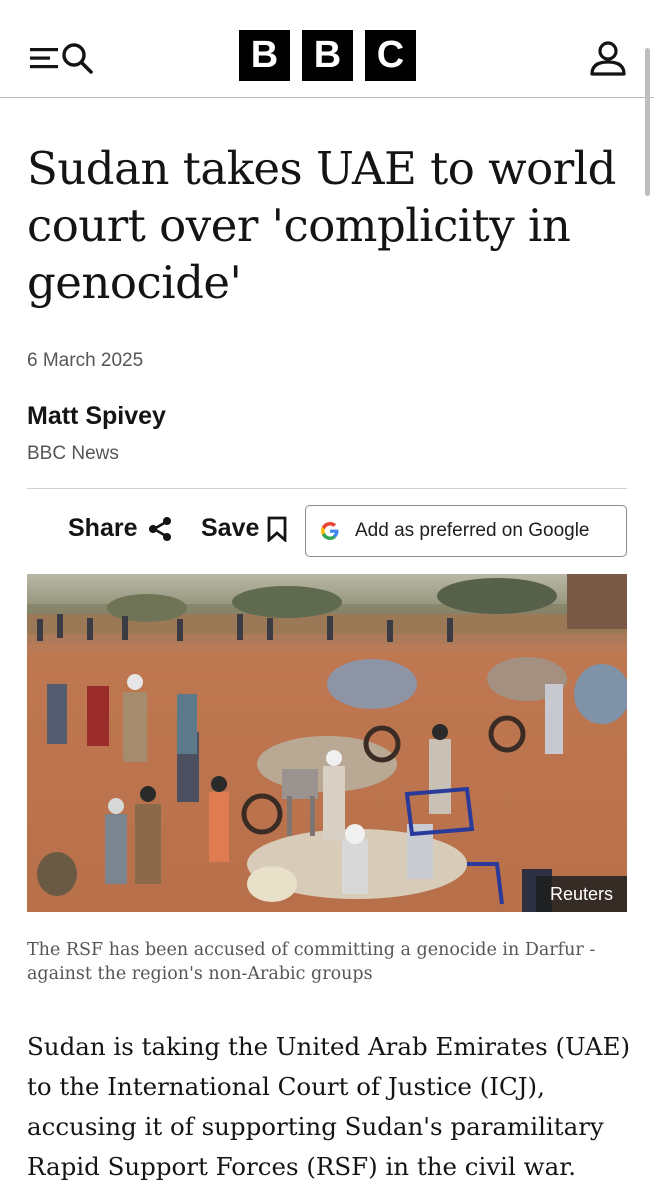  I want to click on share-label: Share, so click(103, 528).